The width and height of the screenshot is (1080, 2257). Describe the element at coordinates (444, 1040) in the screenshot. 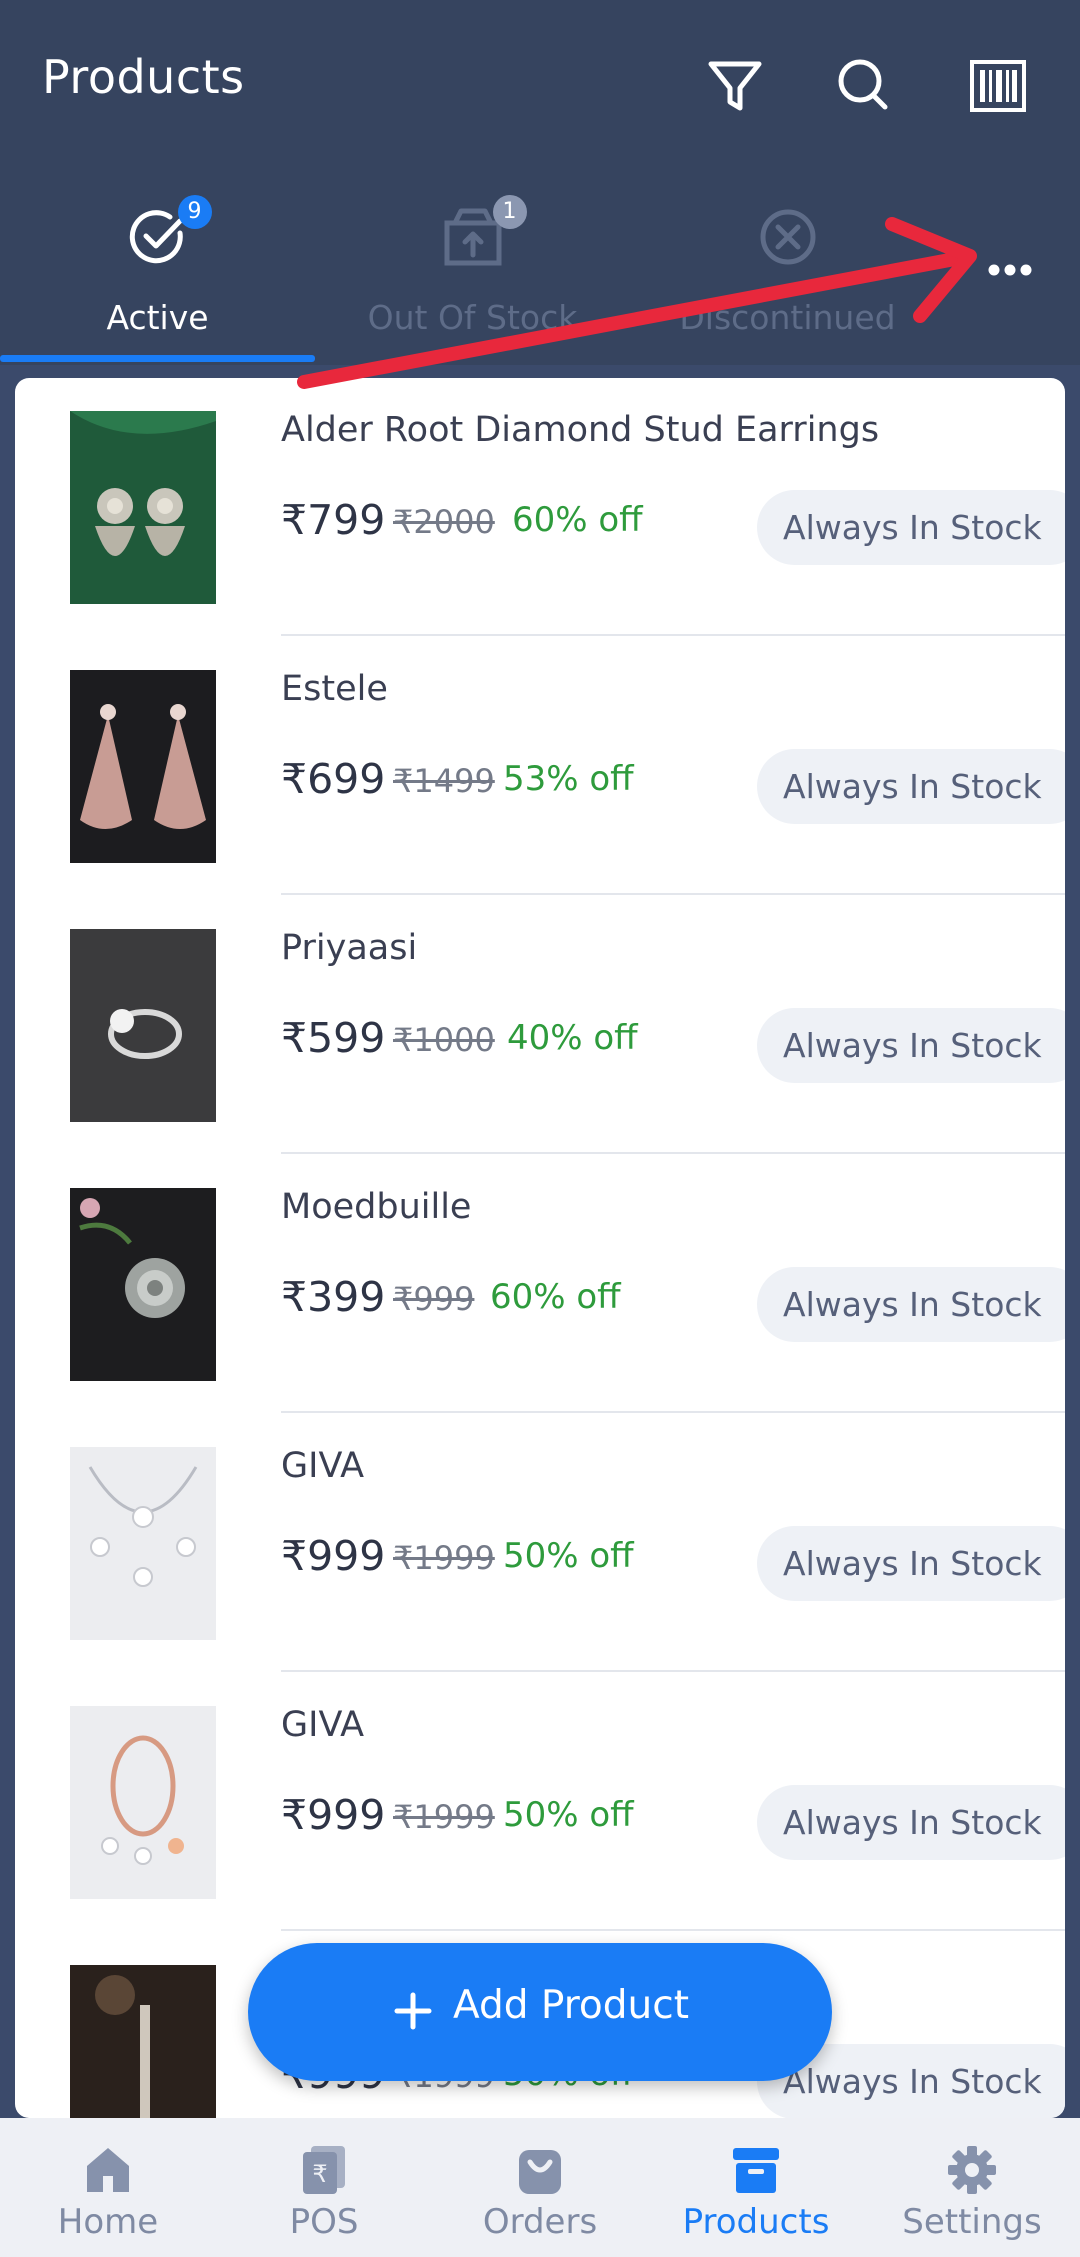

I see `product-mrp: ₹1000` at that location.